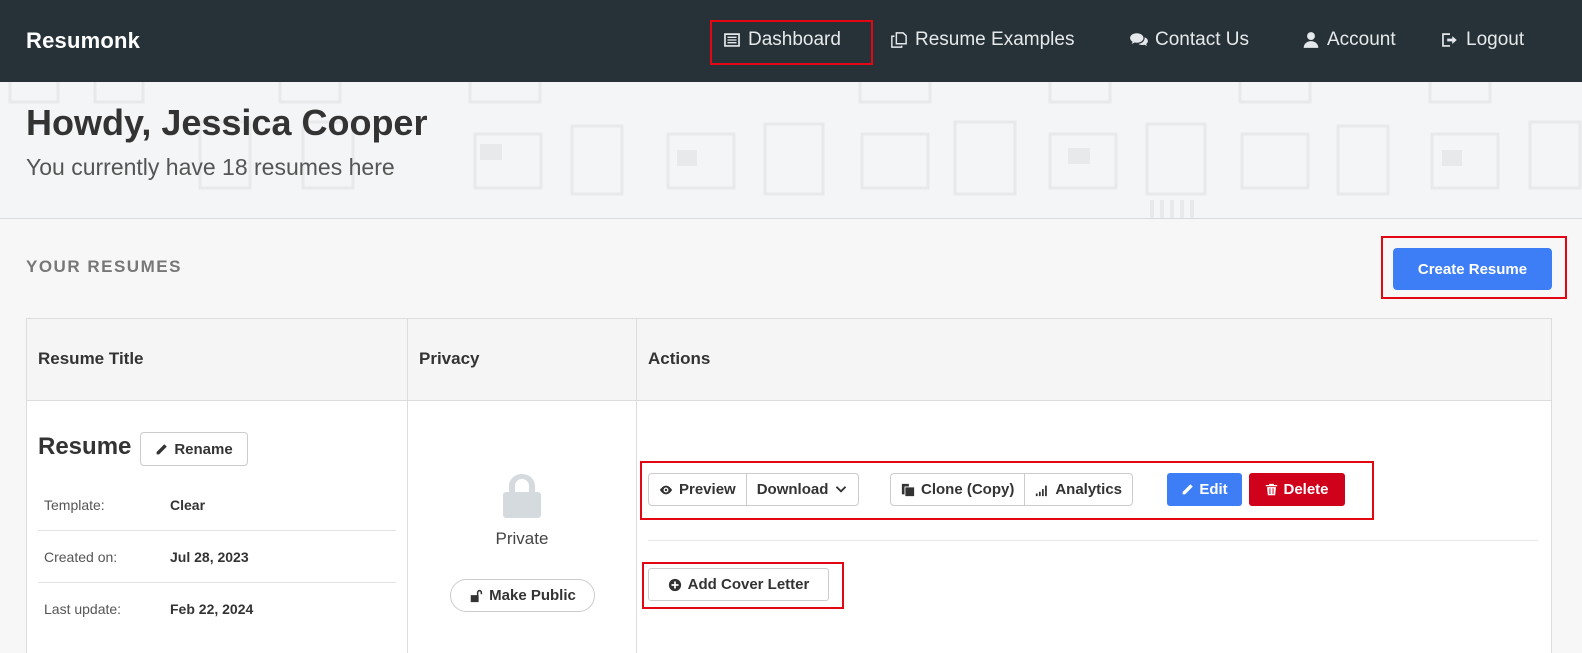 Image resolution: width=1582 pixels, height=653 pixels. I want to click on analytics-button: Analytics, so click(1078, 489).